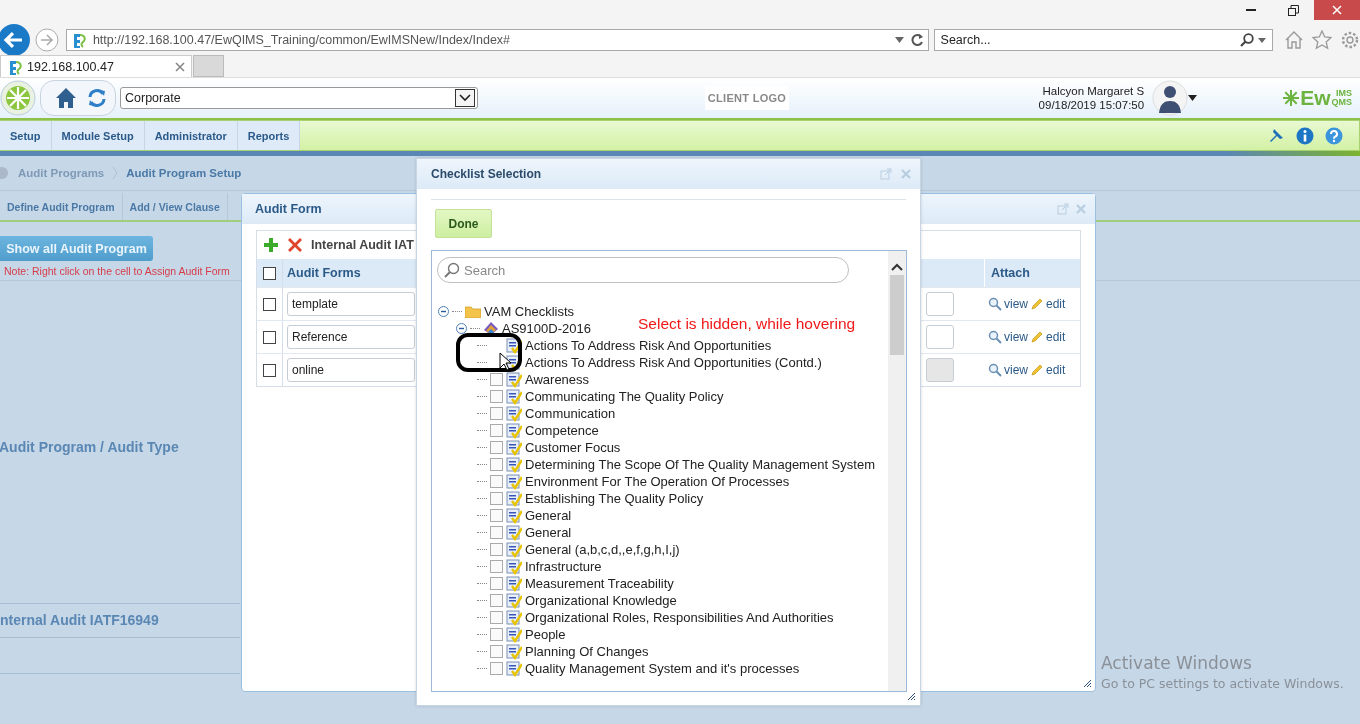  What do you see at coordinates (351, 370) in the screenshot?
I see `form-name-field: online` at bounding box center [351, 370].